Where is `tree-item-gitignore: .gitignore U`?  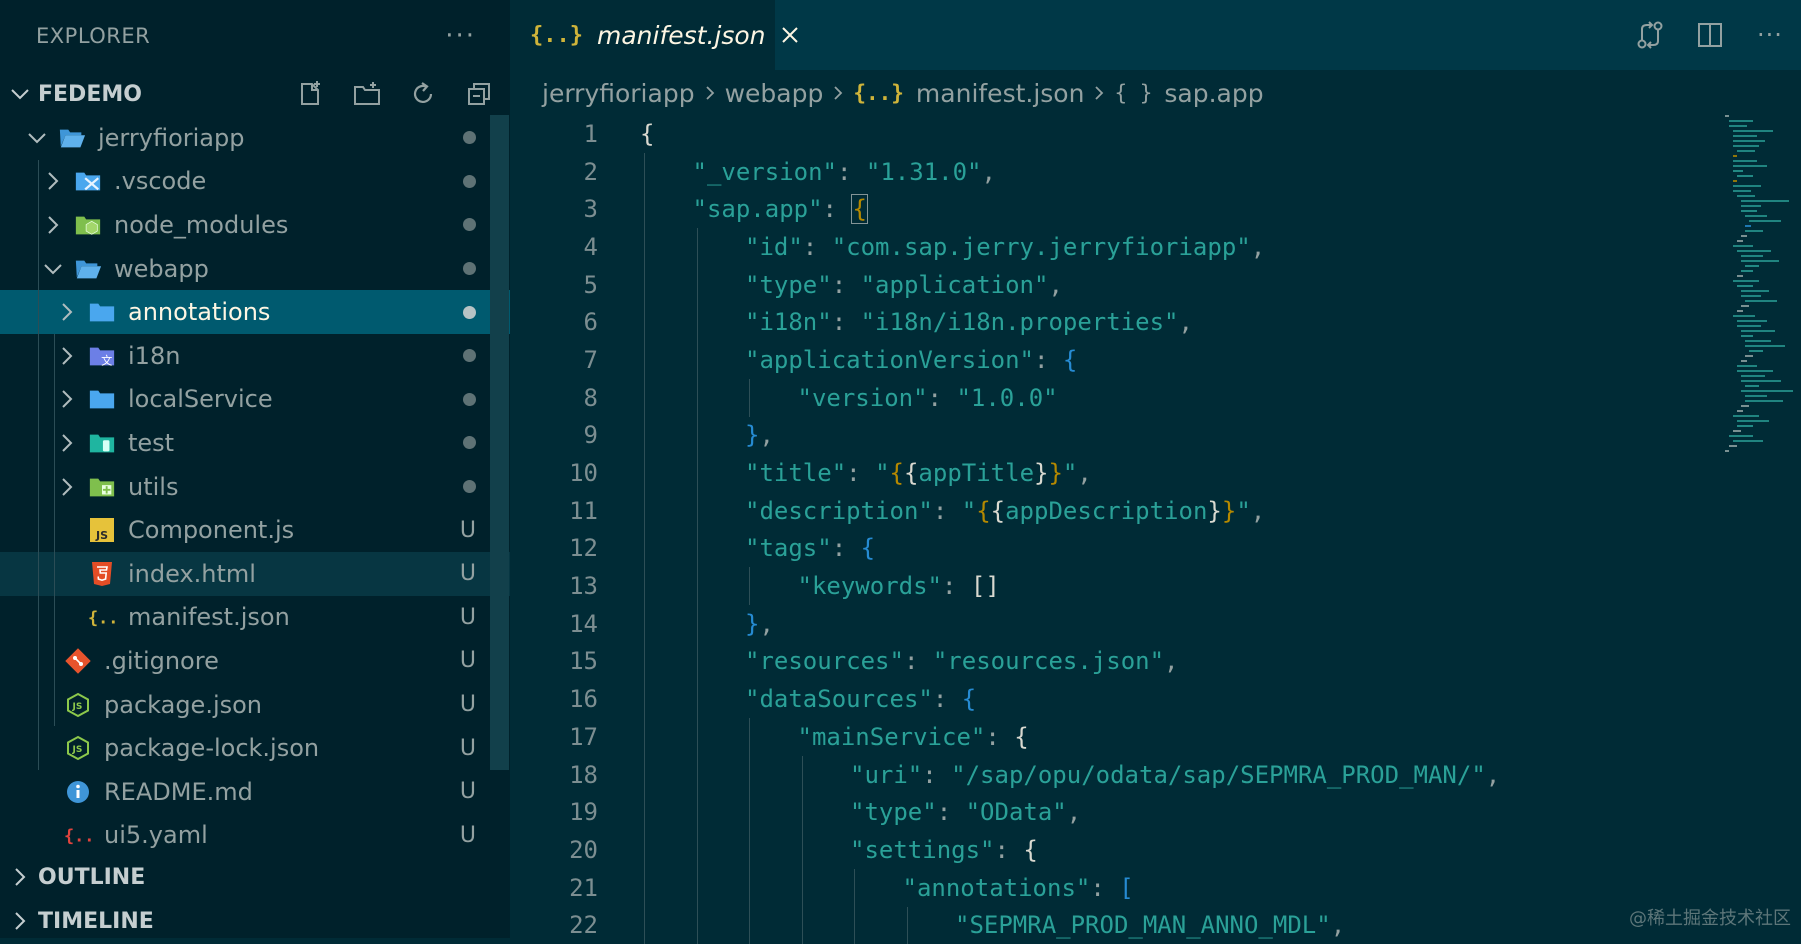
tree-item-gitignore: .gitignore U is located at coordinates (255, 661).